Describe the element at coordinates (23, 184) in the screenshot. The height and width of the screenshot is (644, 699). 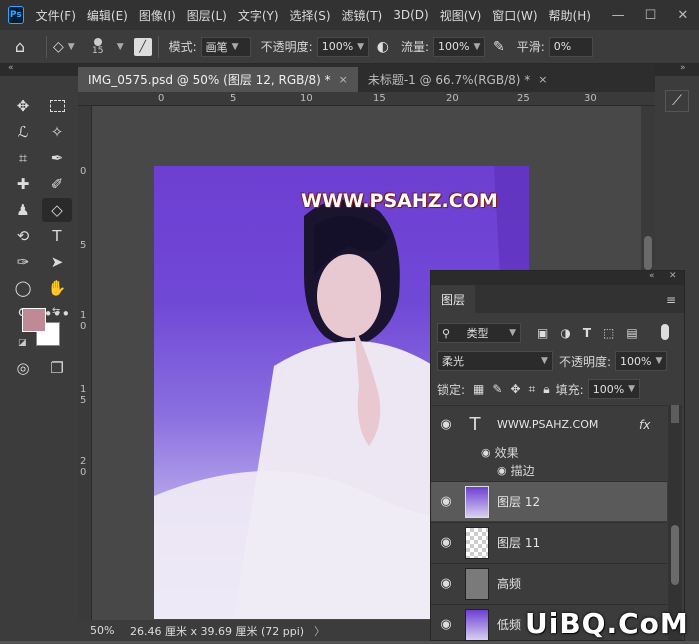
I see `healing-brush-tool-icon: ✚` at that location.